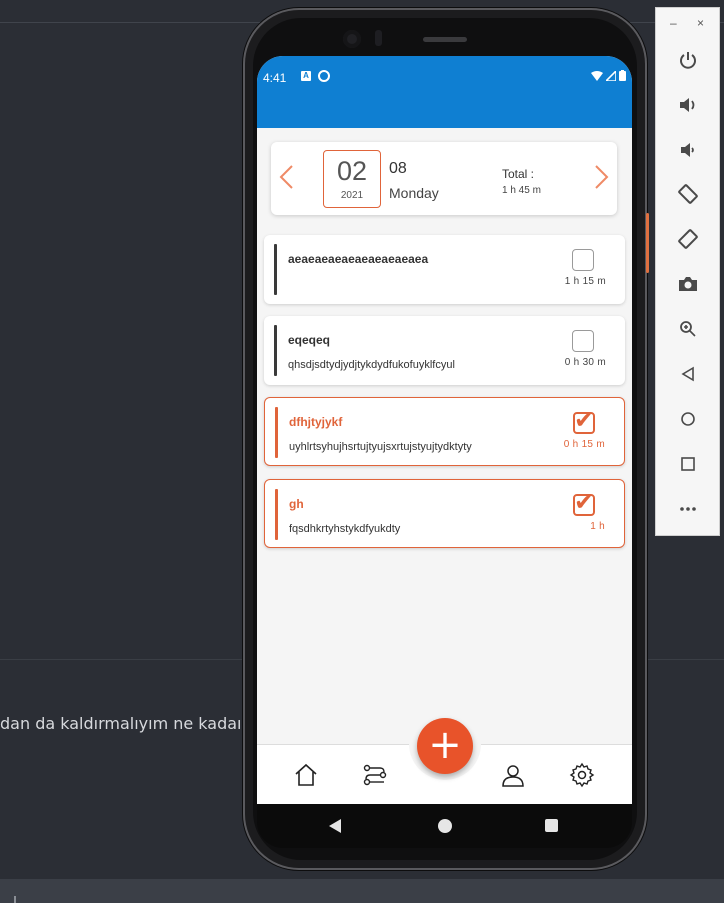  I want to click on total-value: 1 h 45 m, so click(521, 190).